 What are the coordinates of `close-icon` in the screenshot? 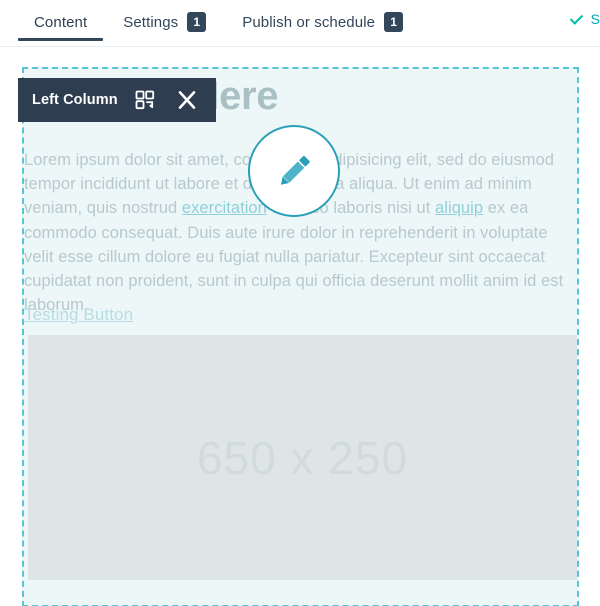 It's located at (187, 100).